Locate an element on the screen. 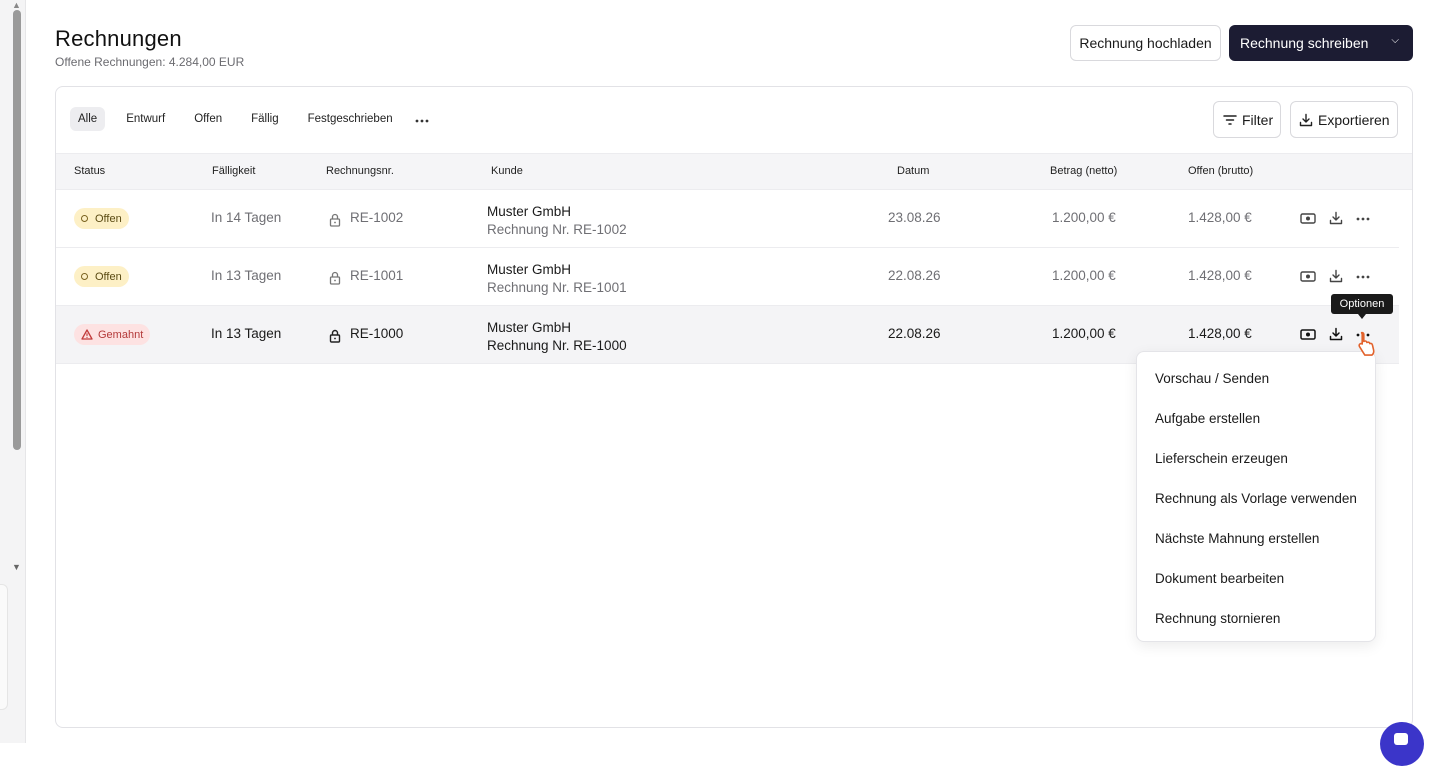  chat-widget-button is located at coordinates (1402, 744).